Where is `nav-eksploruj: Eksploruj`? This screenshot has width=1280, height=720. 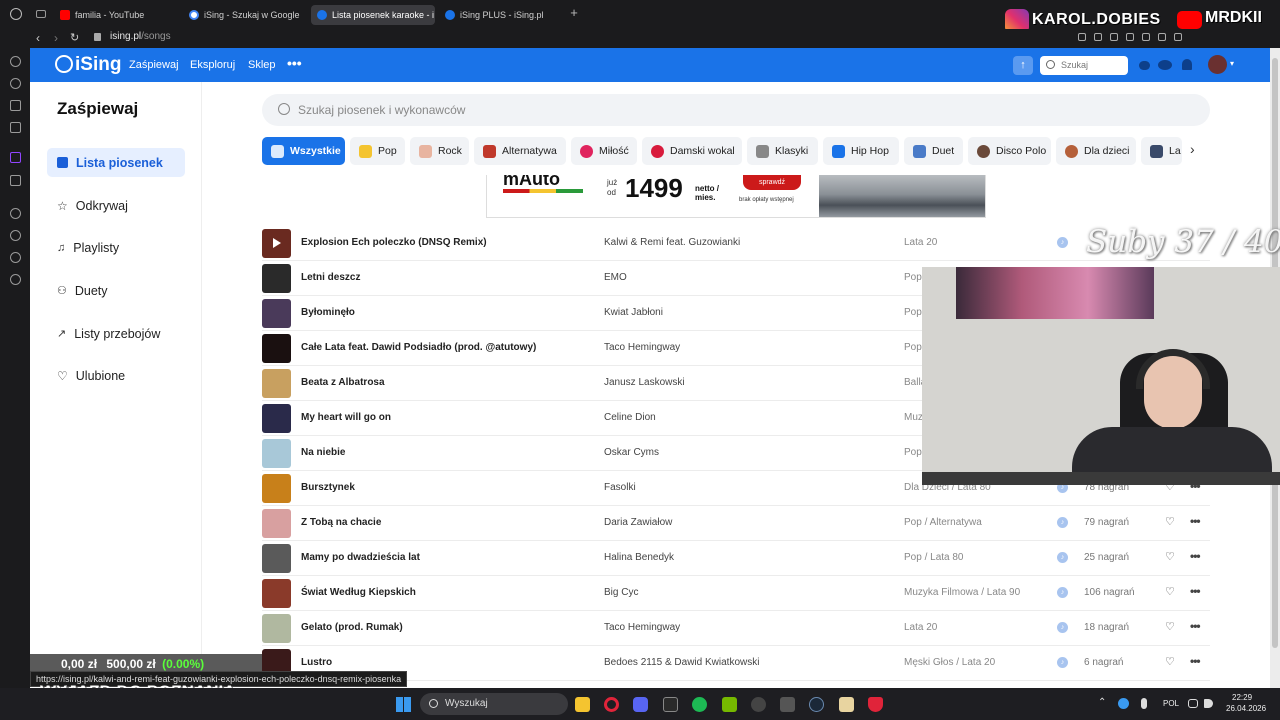 nav-eksploruj: Eksploruj is located at coordinates (212, 65).